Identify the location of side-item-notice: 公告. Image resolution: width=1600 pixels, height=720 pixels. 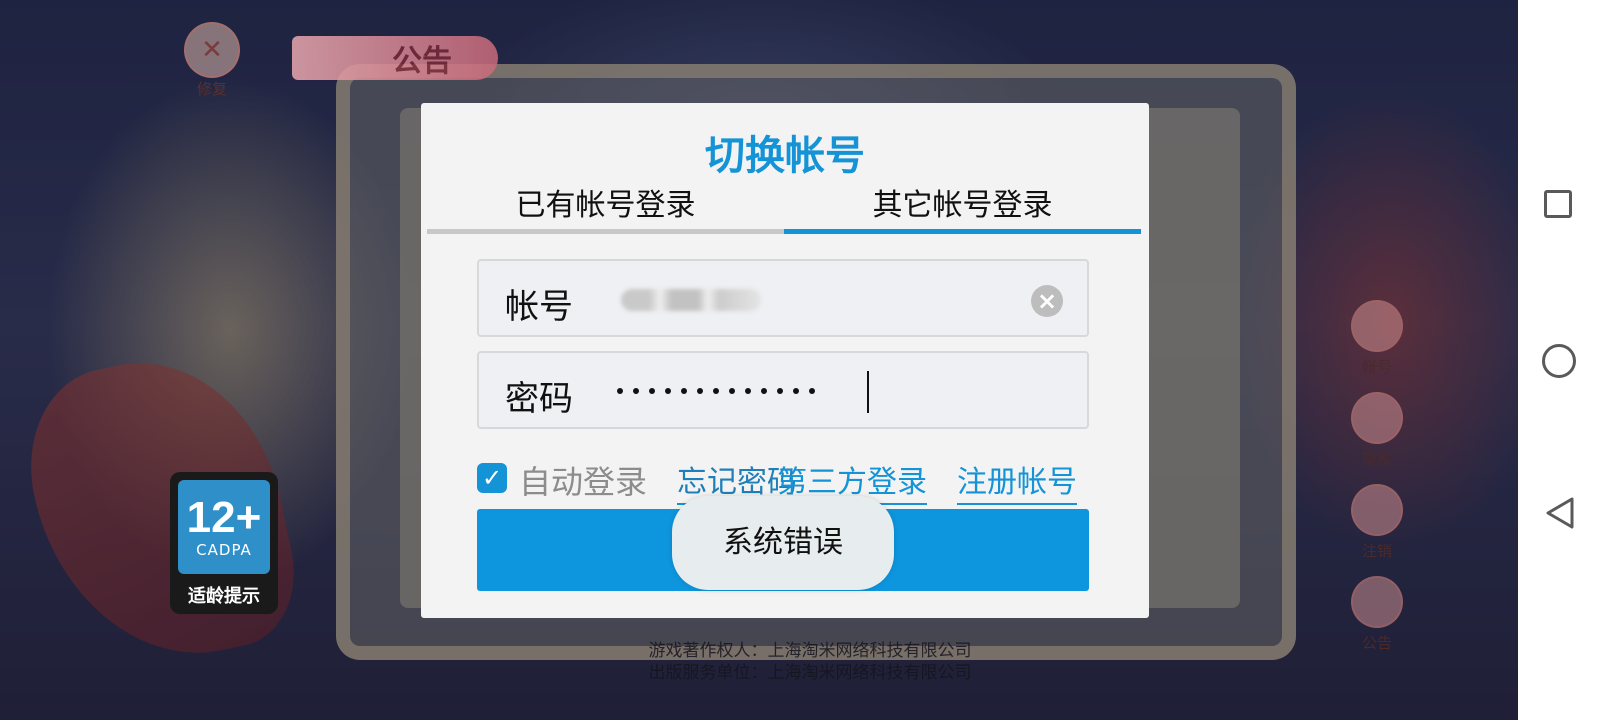
(1377, 622).